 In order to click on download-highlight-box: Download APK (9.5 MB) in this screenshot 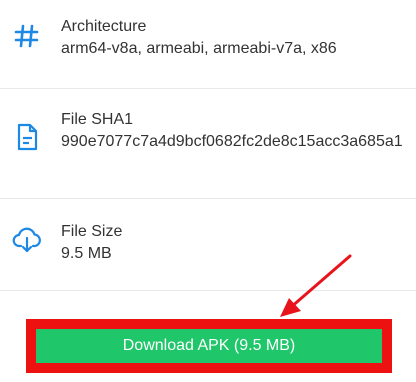, I will do `click(209, 346)`.